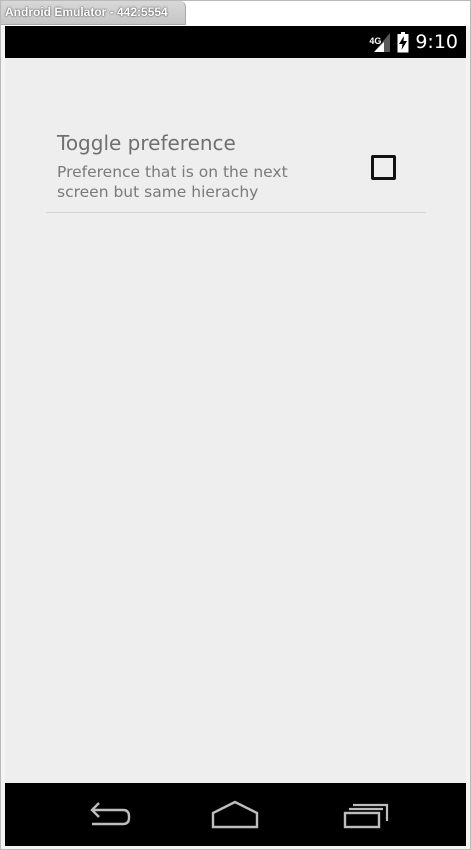 The width and height of the screenshot is (471, 850). I want to click on window-title-tab: Android Emulator - 442:5554, so click(93, 13).